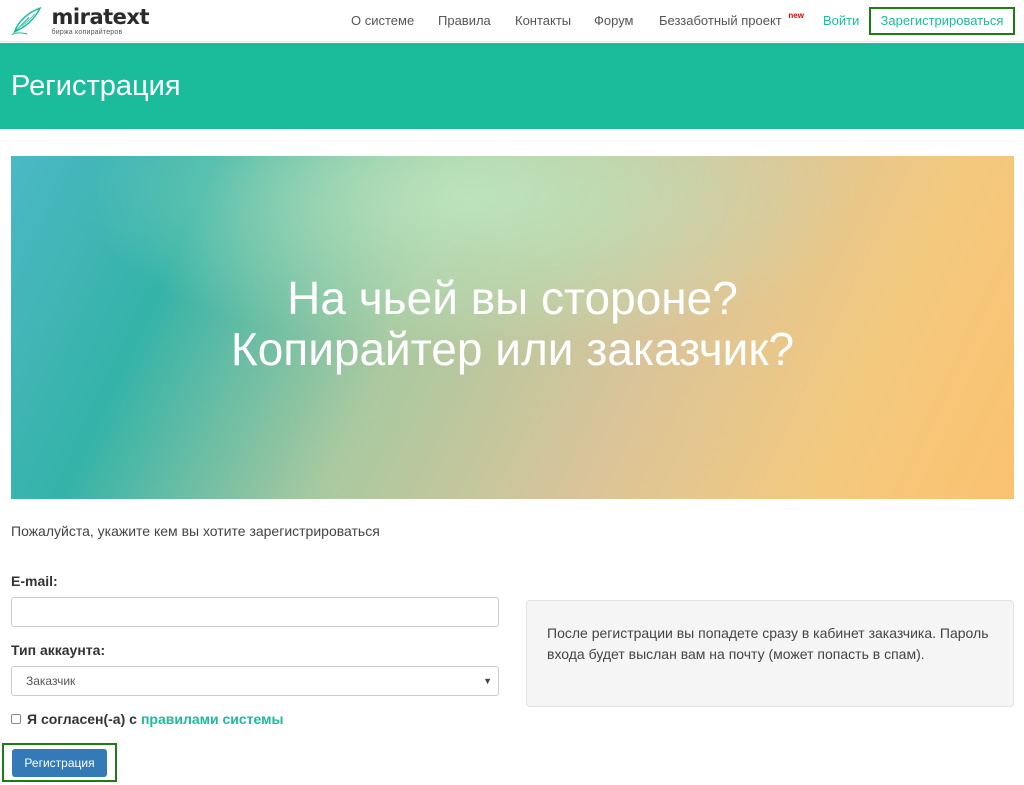 The image size is (1024, 785). Describe the element at coordinates (255, 612) in the screenshot. I see `email-field` at that location.